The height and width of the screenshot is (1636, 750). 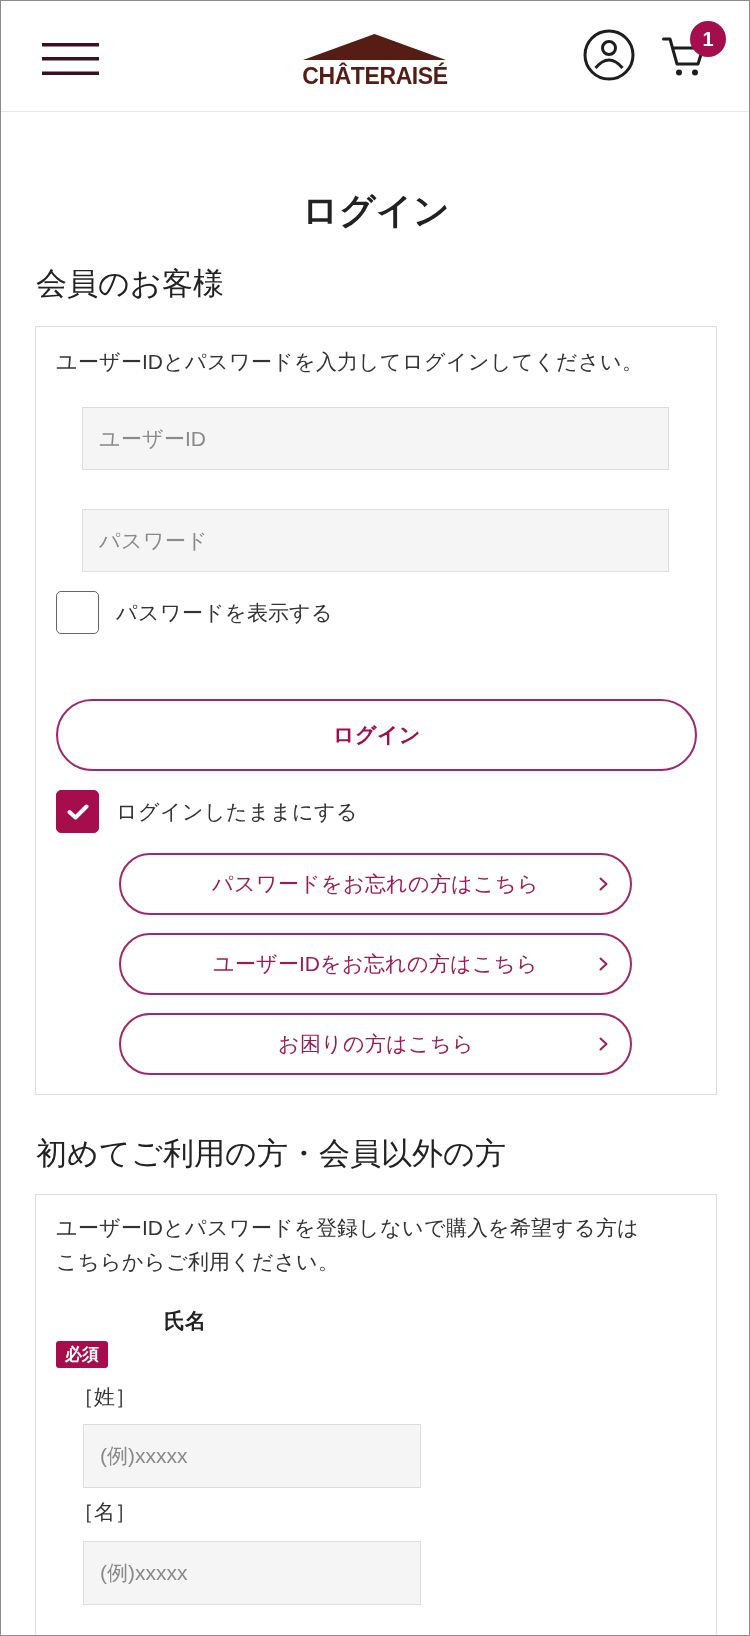 I want to click on roof-icon, so click(x=375, y=47).